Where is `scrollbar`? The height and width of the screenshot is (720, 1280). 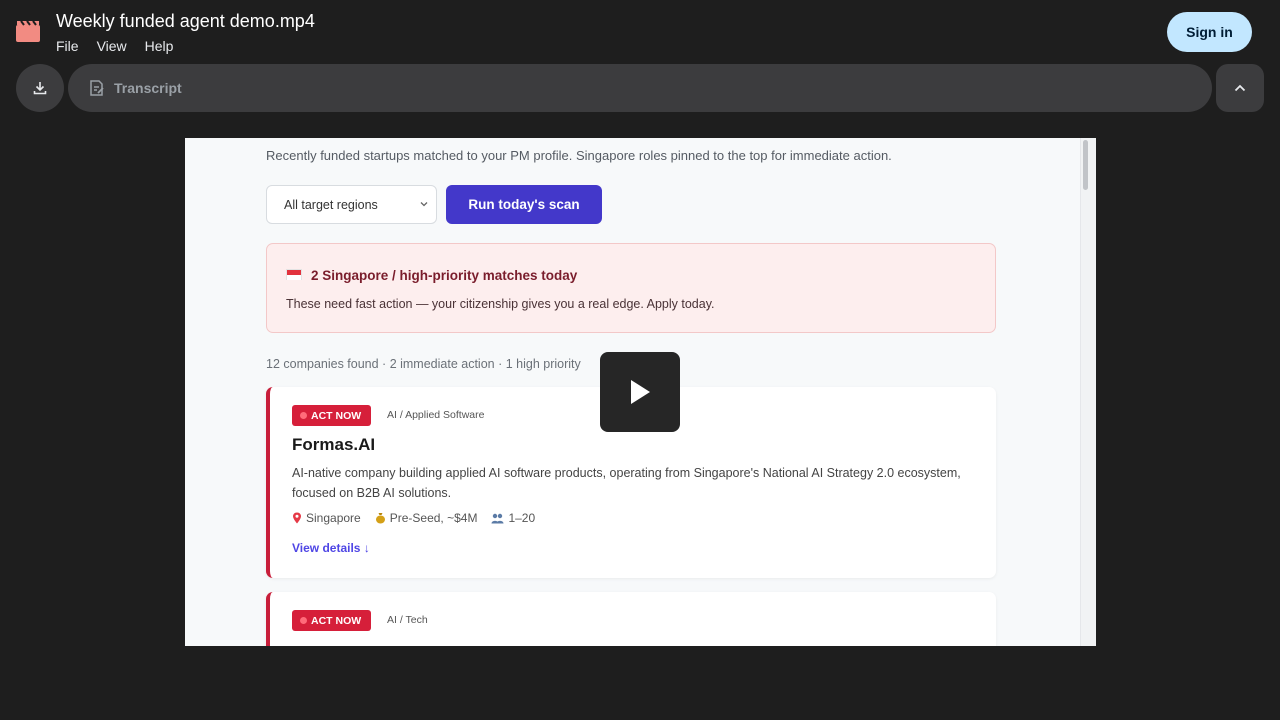 scrollbar is located at coordinates (1088, 392).